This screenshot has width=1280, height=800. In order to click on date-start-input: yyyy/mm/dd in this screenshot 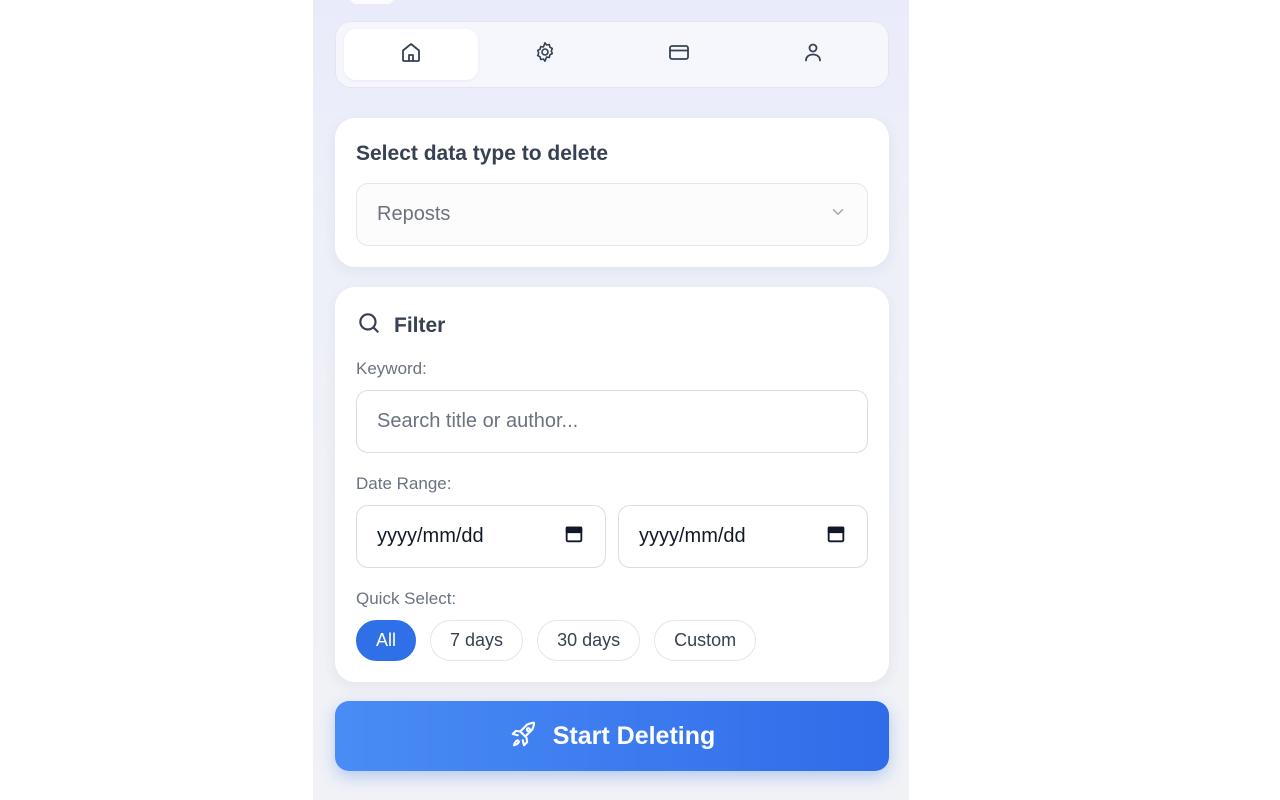, I will do `click(481, 536)`.